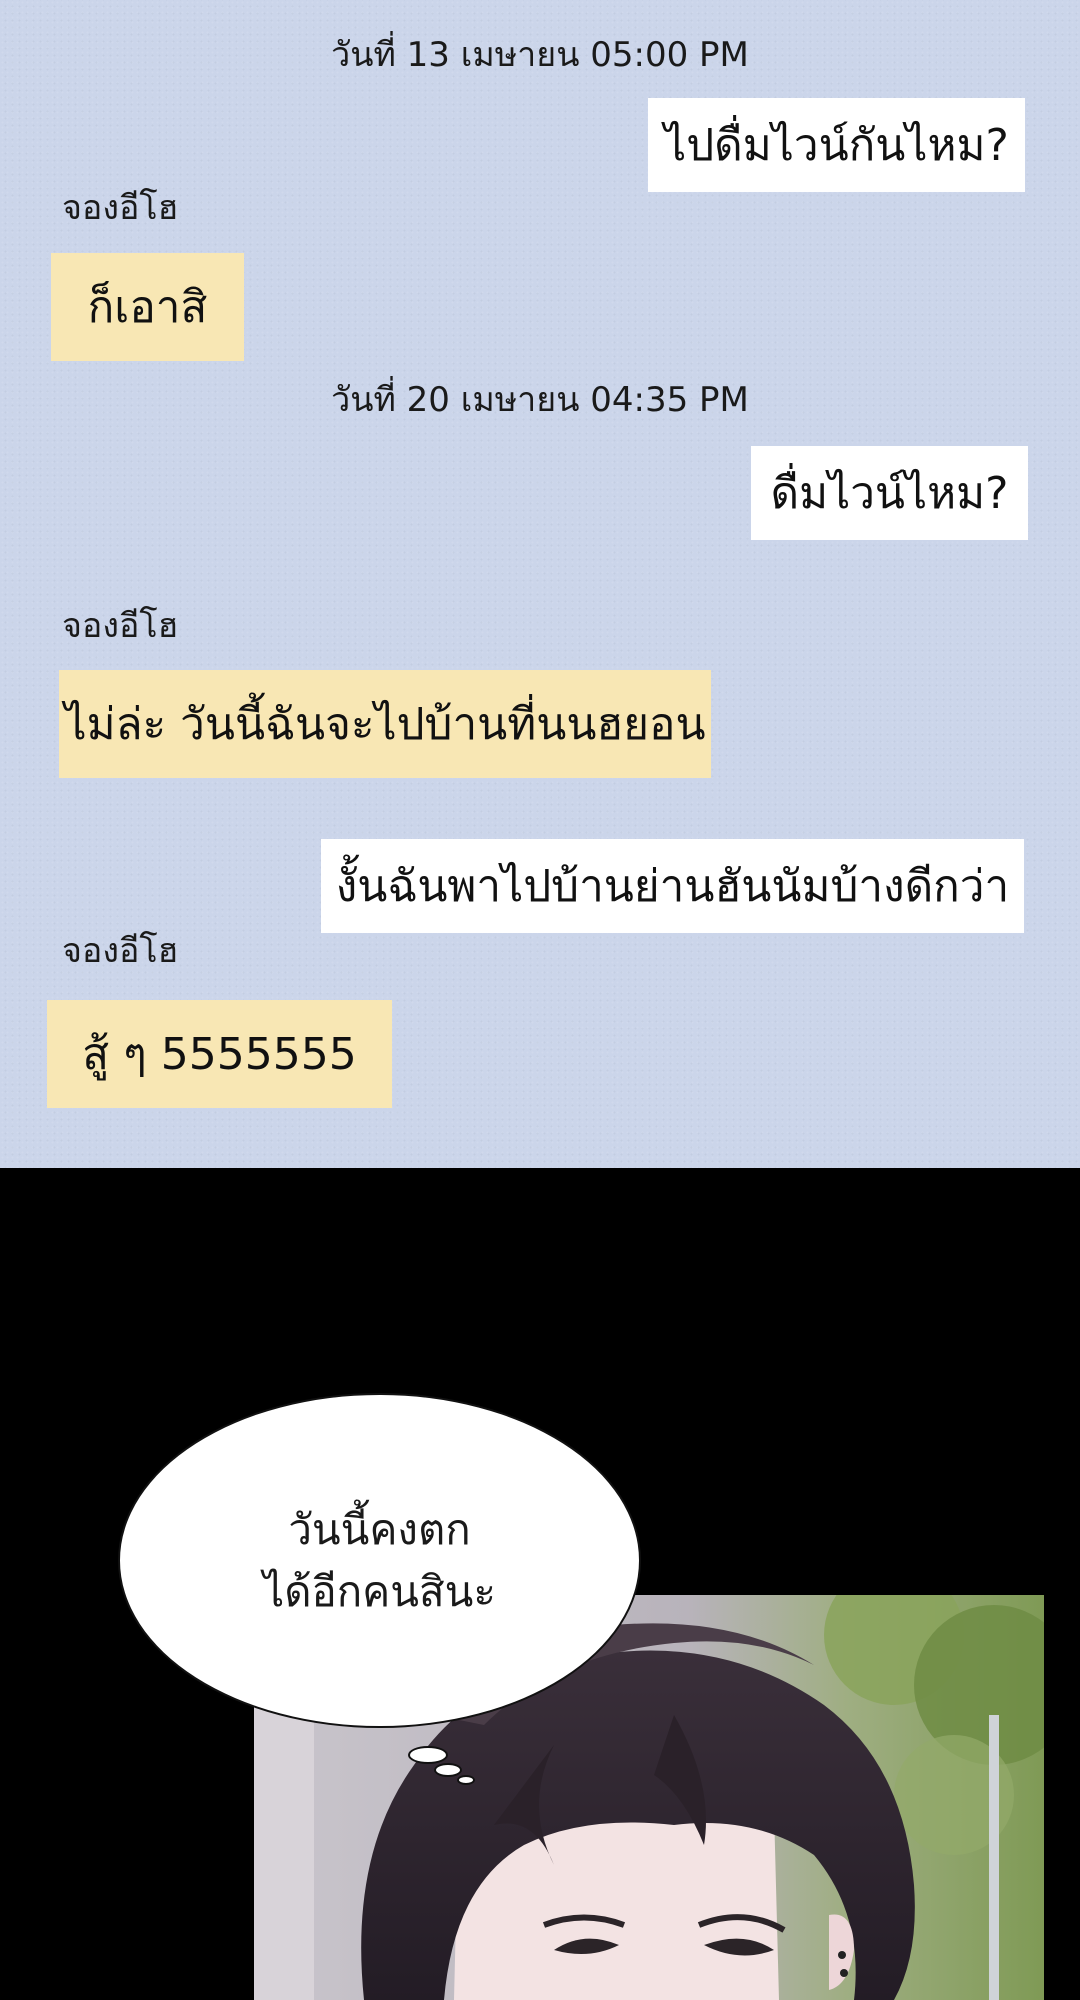 This screenshot has width=1080, height=2000. Describe the element at coordinates (836, 145) in the screenshot. I see `message-bubble-outgoing: ไปดื่มไวน์กันไหม?` at that location.